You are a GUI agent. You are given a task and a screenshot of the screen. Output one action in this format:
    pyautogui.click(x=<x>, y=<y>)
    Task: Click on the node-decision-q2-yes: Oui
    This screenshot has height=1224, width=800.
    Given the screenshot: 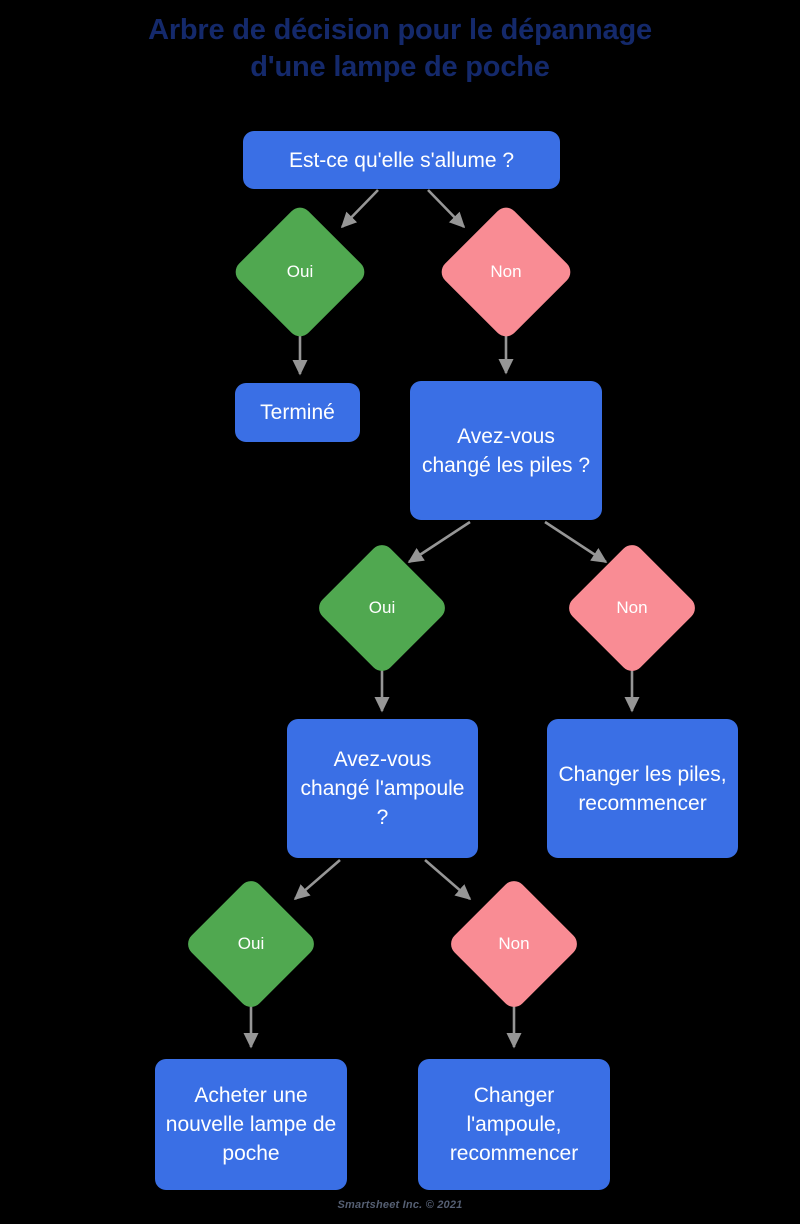 What is the action you would take?
    pyautogui.click(x=382, y=608)
    